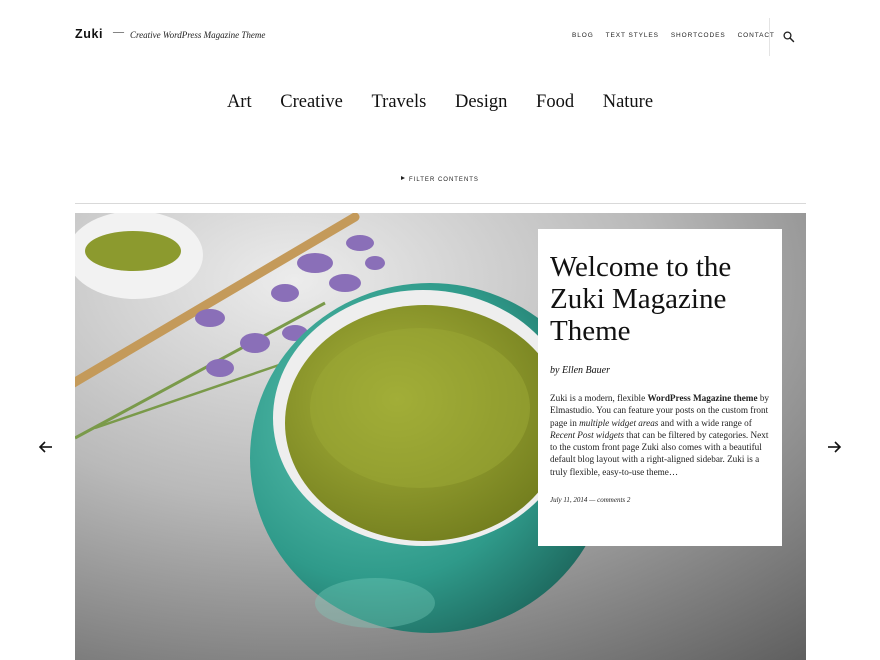 The height and width of the screenshot is (660, 880). I want to click on search-icon, so click(789, 37).